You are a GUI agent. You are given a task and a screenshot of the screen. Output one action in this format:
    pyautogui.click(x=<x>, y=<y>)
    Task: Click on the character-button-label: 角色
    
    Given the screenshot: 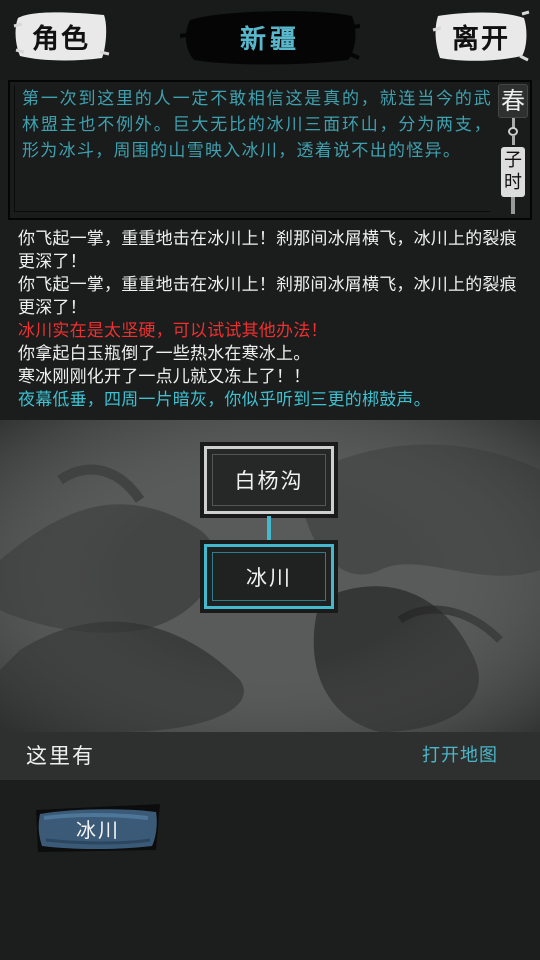 What is the action you would take?
    pyautogui.click(x=61, y=39)
    